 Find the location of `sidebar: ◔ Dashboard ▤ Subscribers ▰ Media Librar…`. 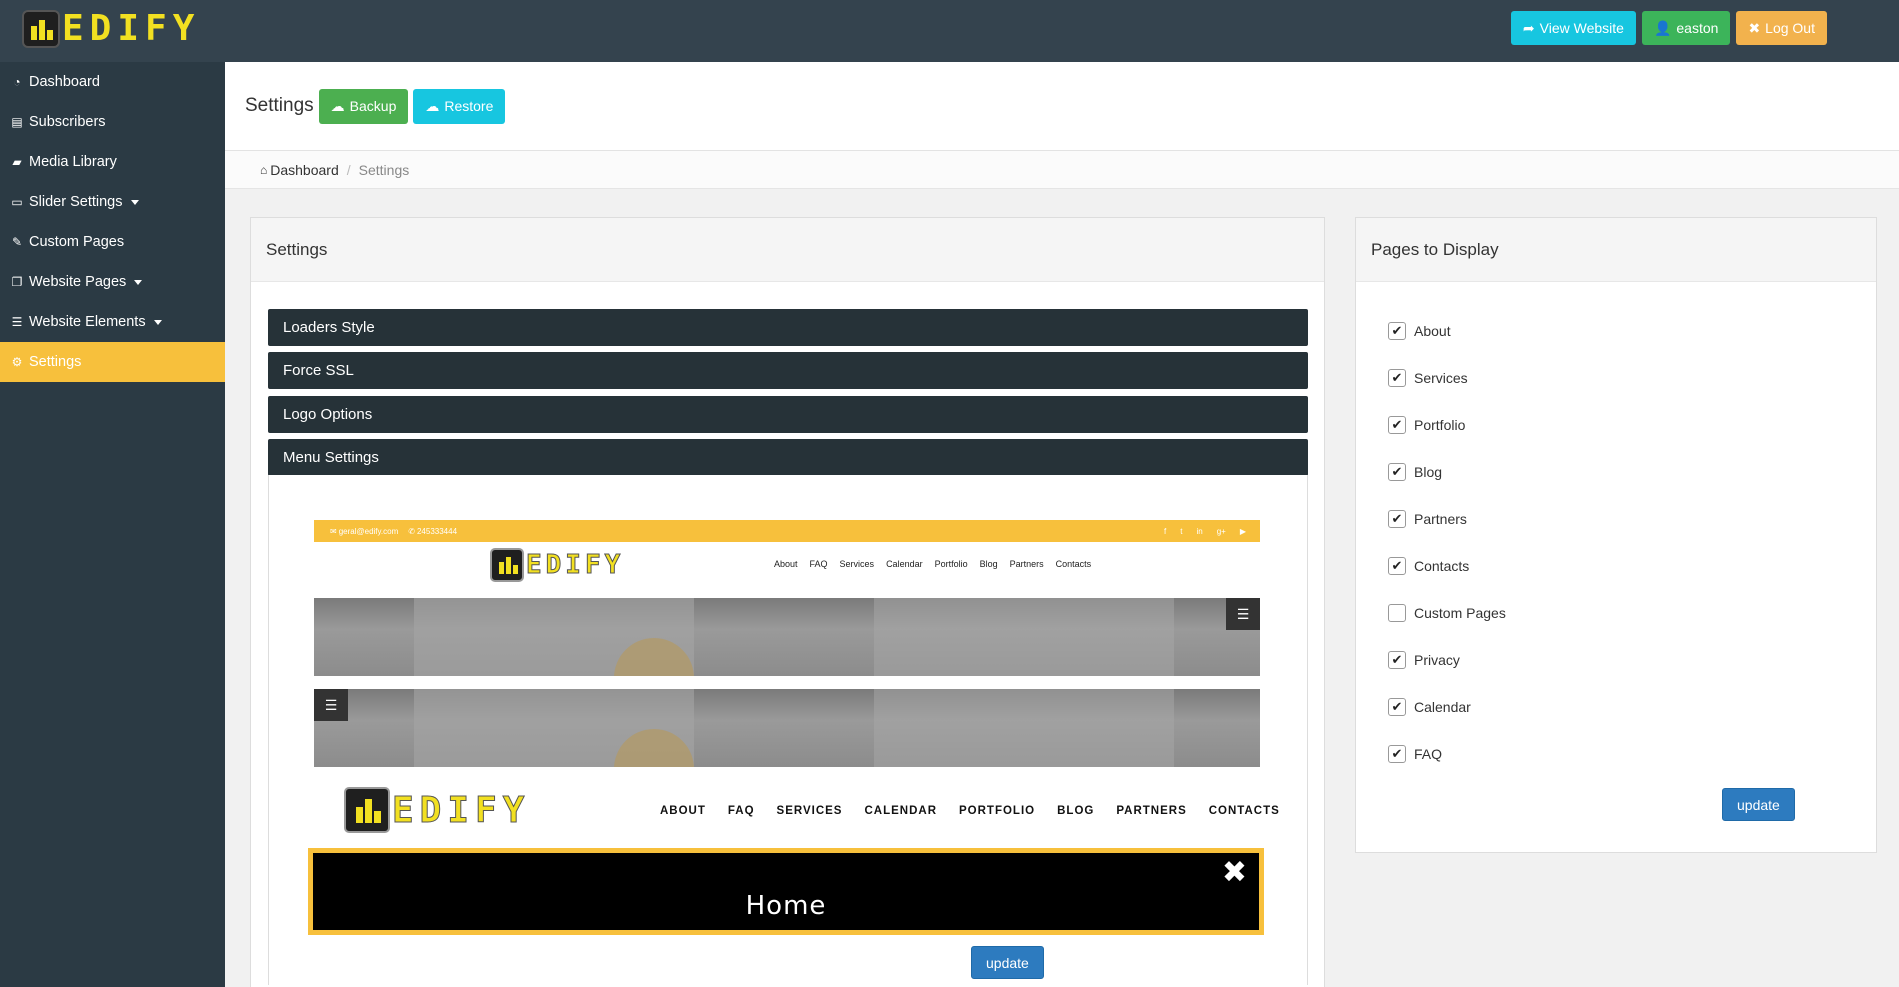

sidebar: ◔ Dashboard ▤ Subscribers ▰ Media Librar… is located at coordinates (112, 524).